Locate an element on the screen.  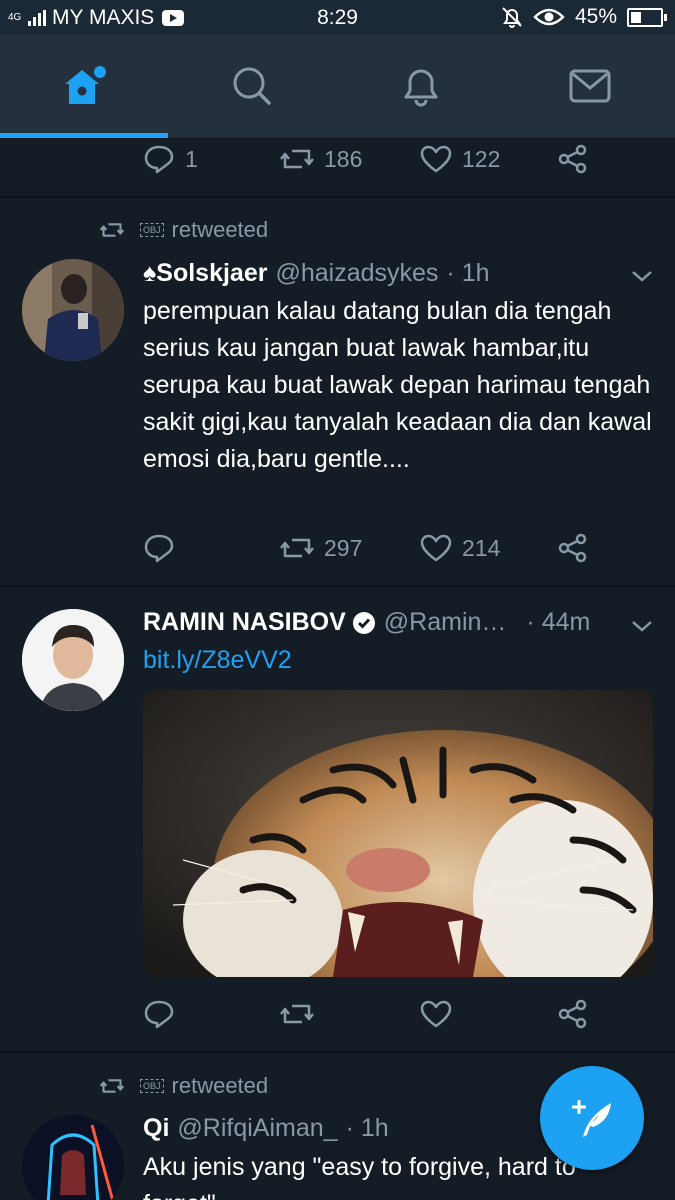
retweet-count: 186 is located at coordinates (343, 158).